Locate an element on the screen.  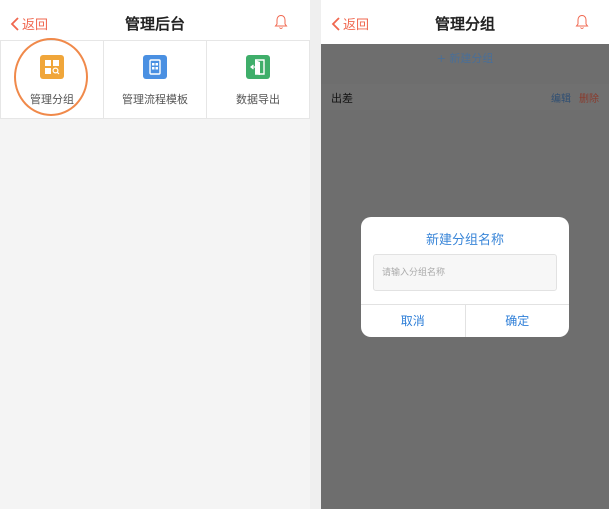
screen-divider is located at coordinates (315, 254).